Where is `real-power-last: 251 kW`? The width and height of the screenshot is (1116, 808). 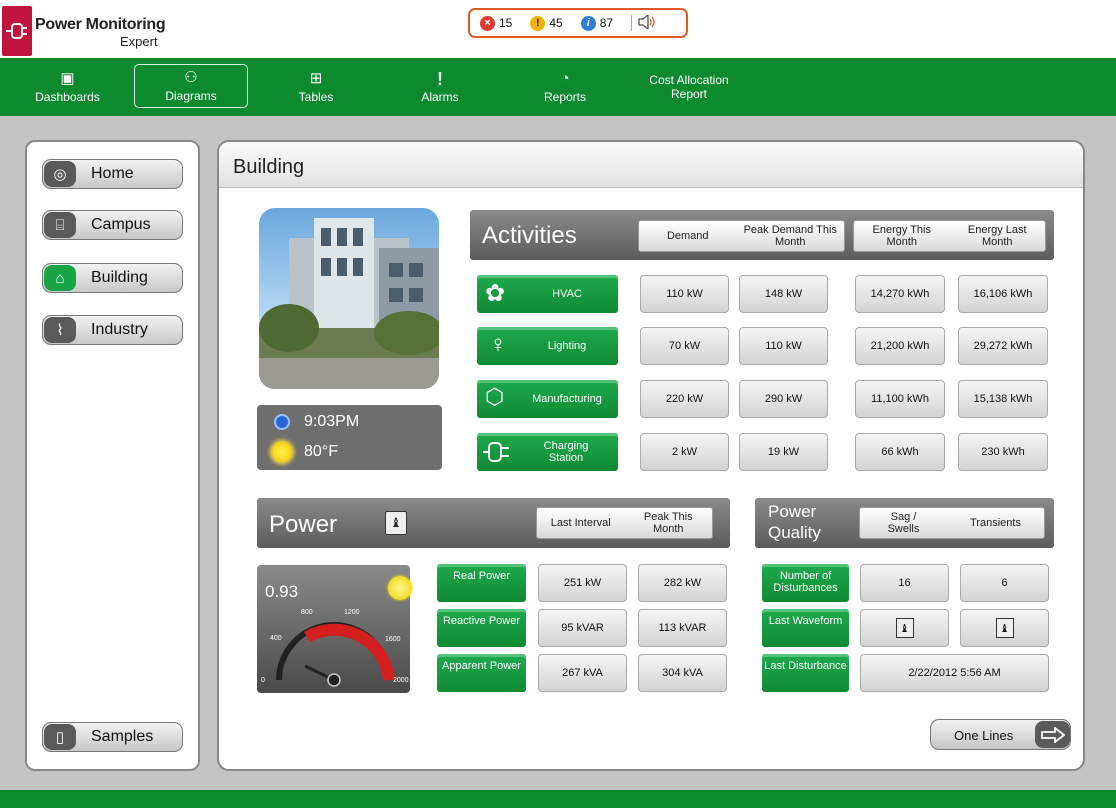
real-power-last: 251 kW is located at coordinates (582, 583).